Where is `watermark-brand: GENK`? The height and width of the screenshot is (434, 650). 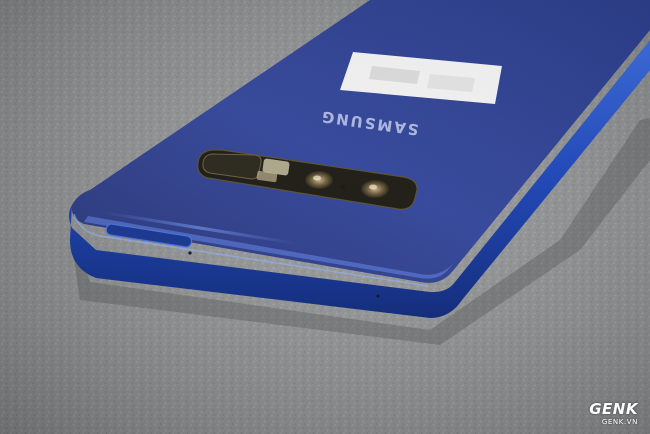 watermark-brand: GENK is located at coordinates (613, 409).